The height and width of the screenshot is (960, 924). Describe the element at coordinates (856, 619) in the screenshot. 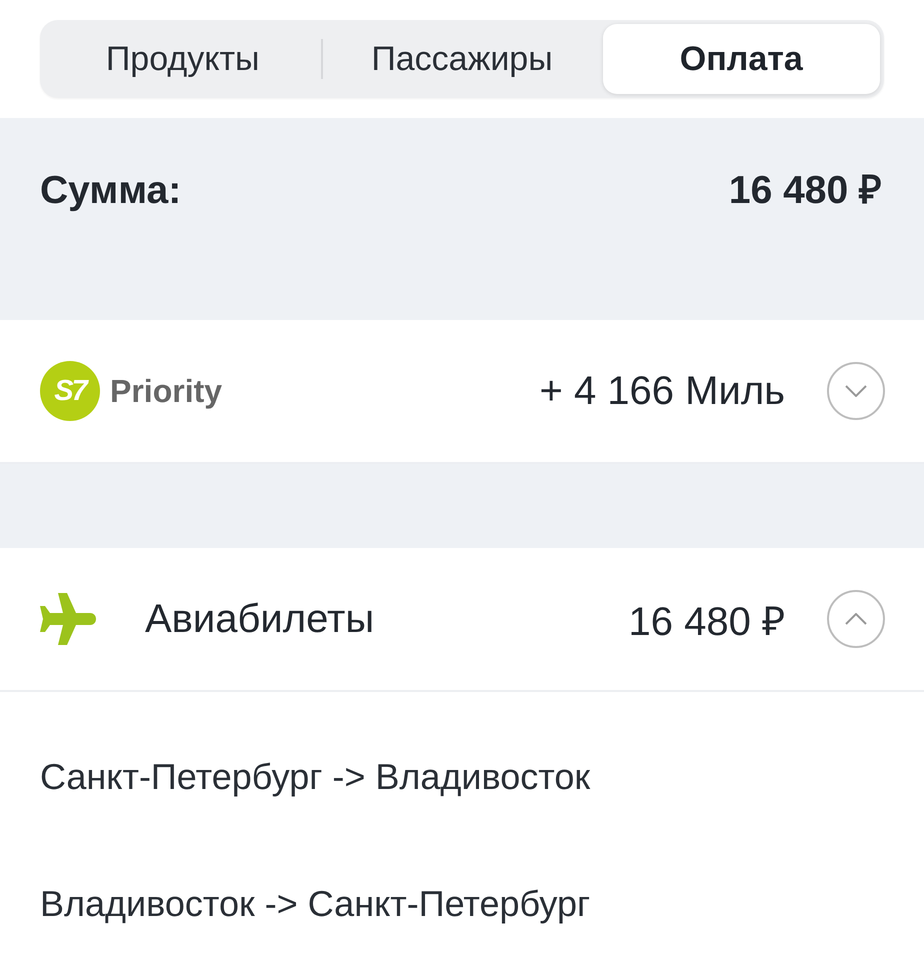

I see `chevron-up-icon` at that location.